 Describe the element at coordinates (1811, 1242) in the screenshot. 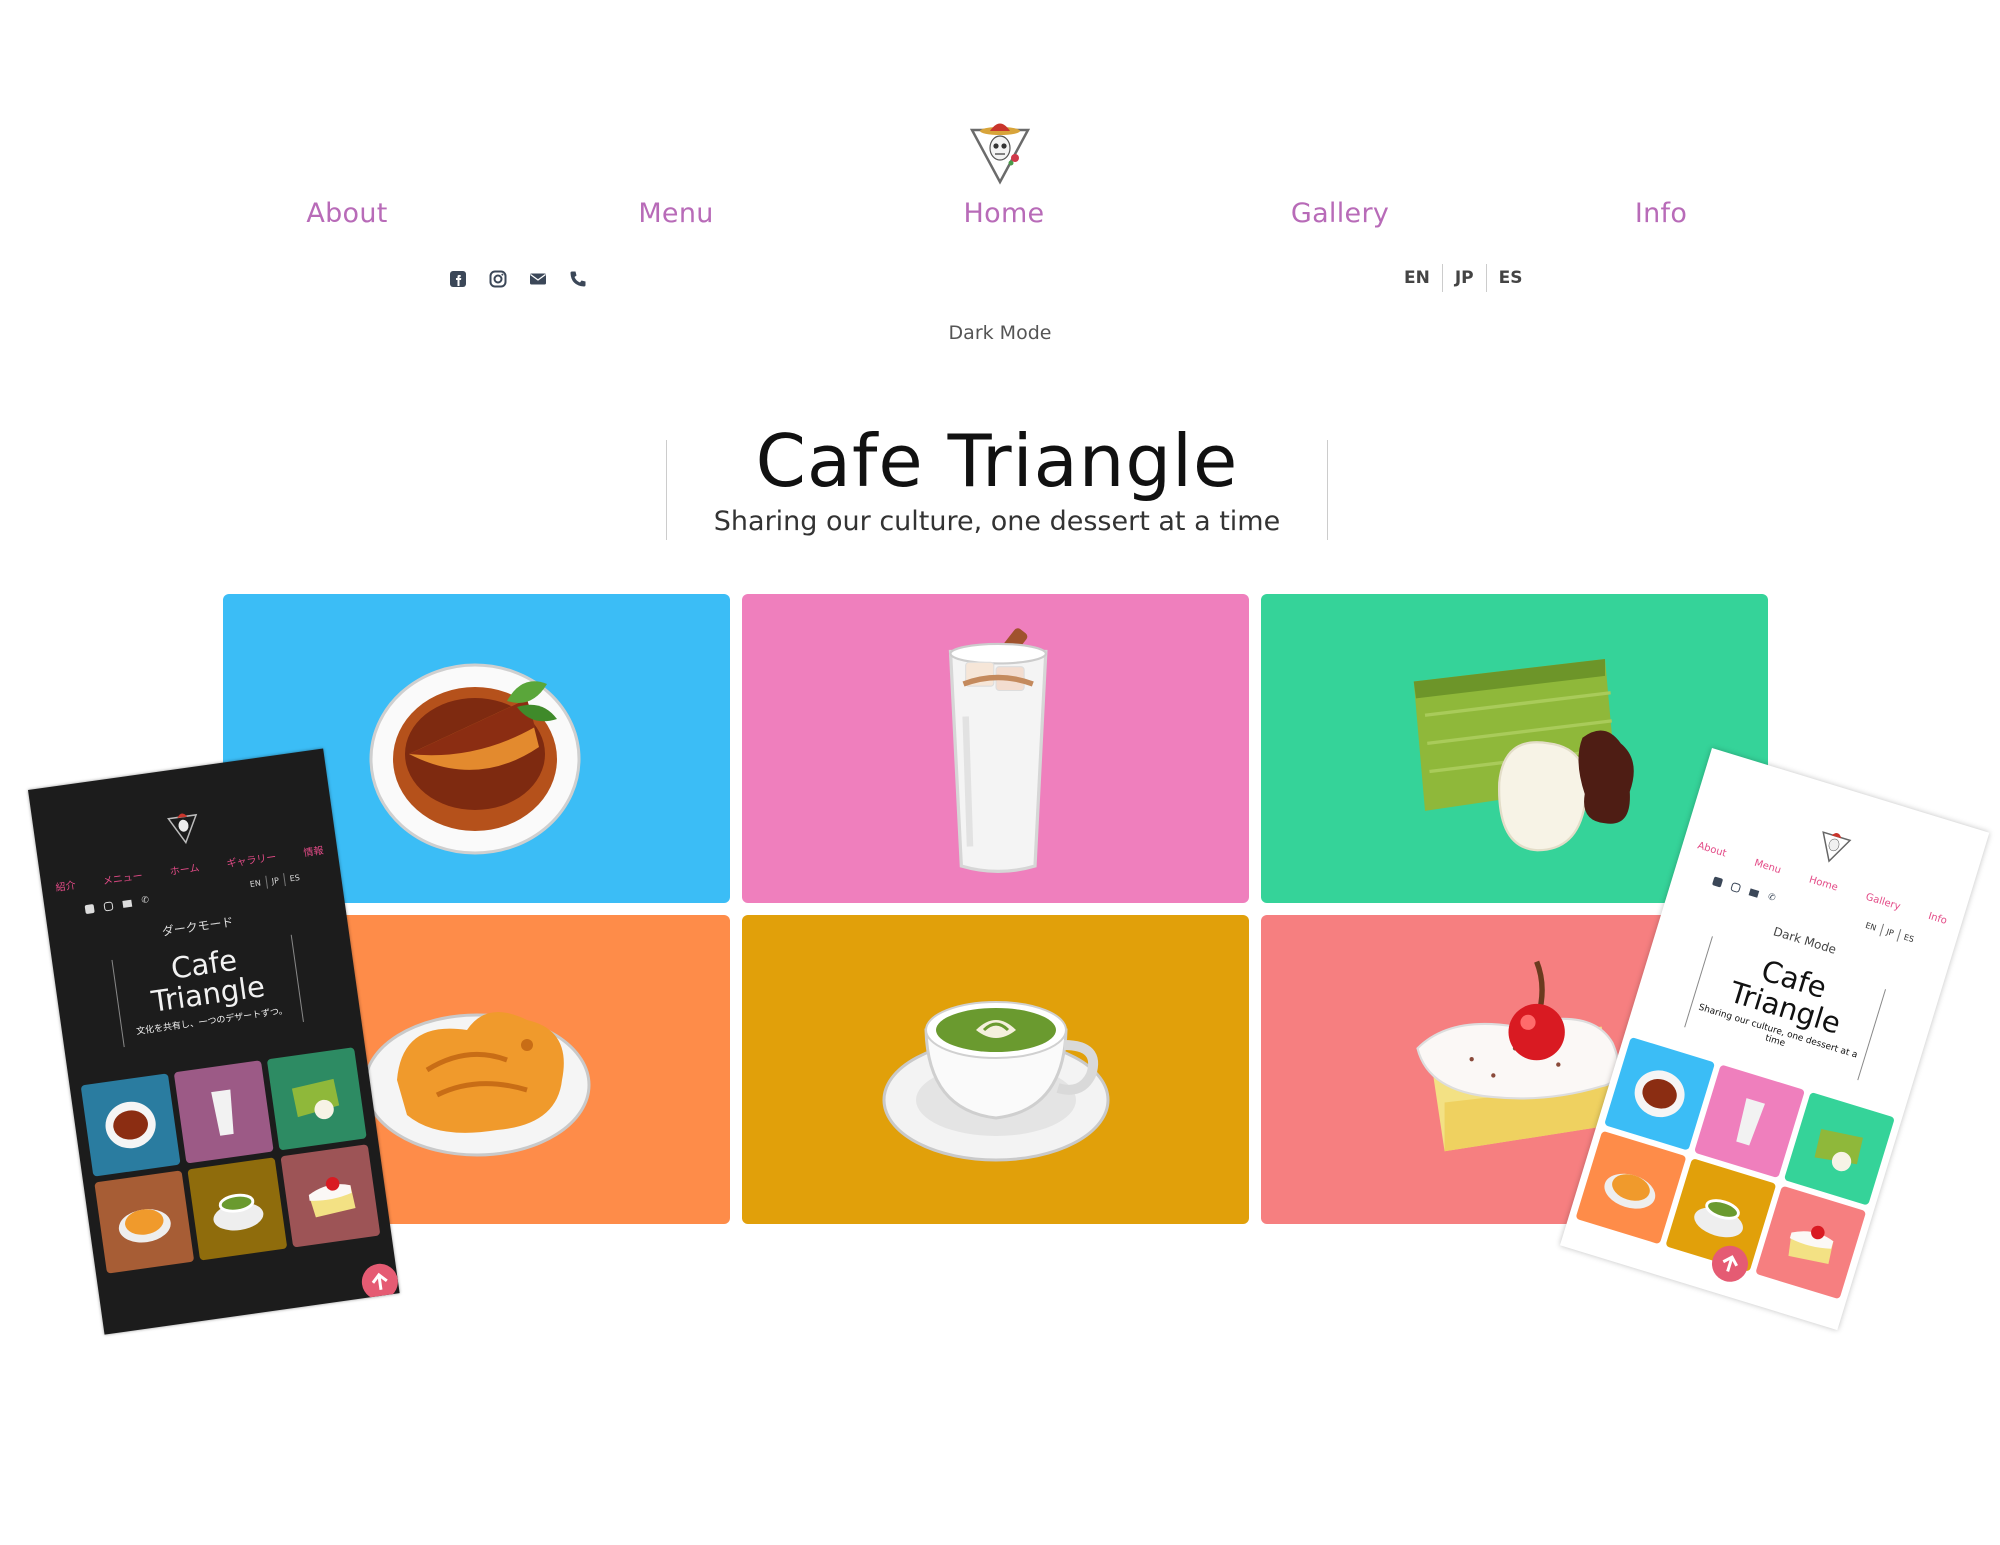

I see `m-light-tile-cherry` at that location.